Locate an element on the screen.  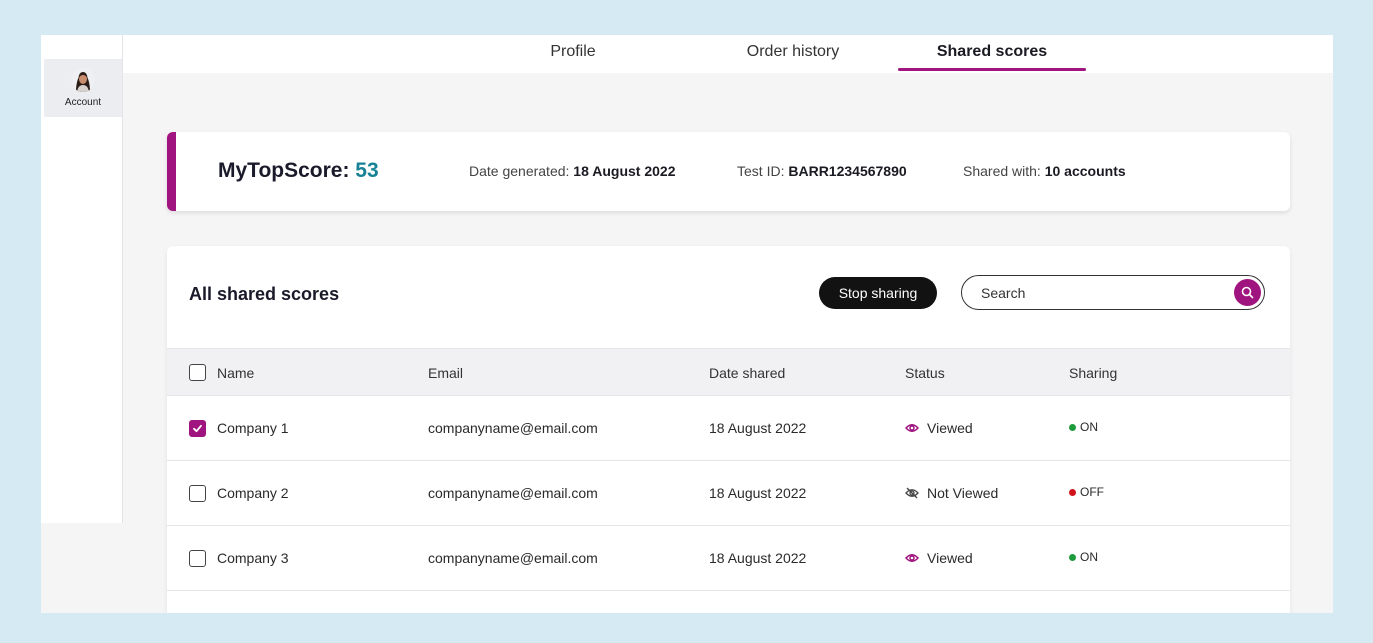
tab-bar: Profile Order history Shared scores is located at coordinates (728, 54).